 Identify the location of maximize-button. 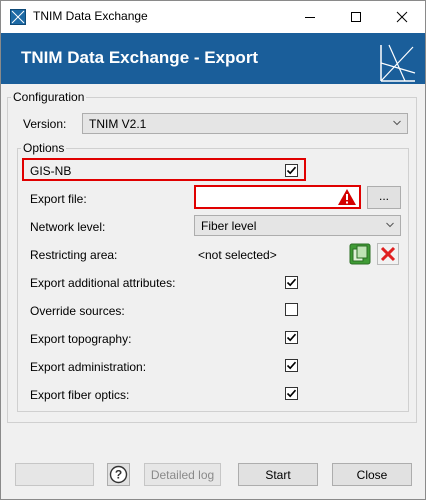
(356, 17).